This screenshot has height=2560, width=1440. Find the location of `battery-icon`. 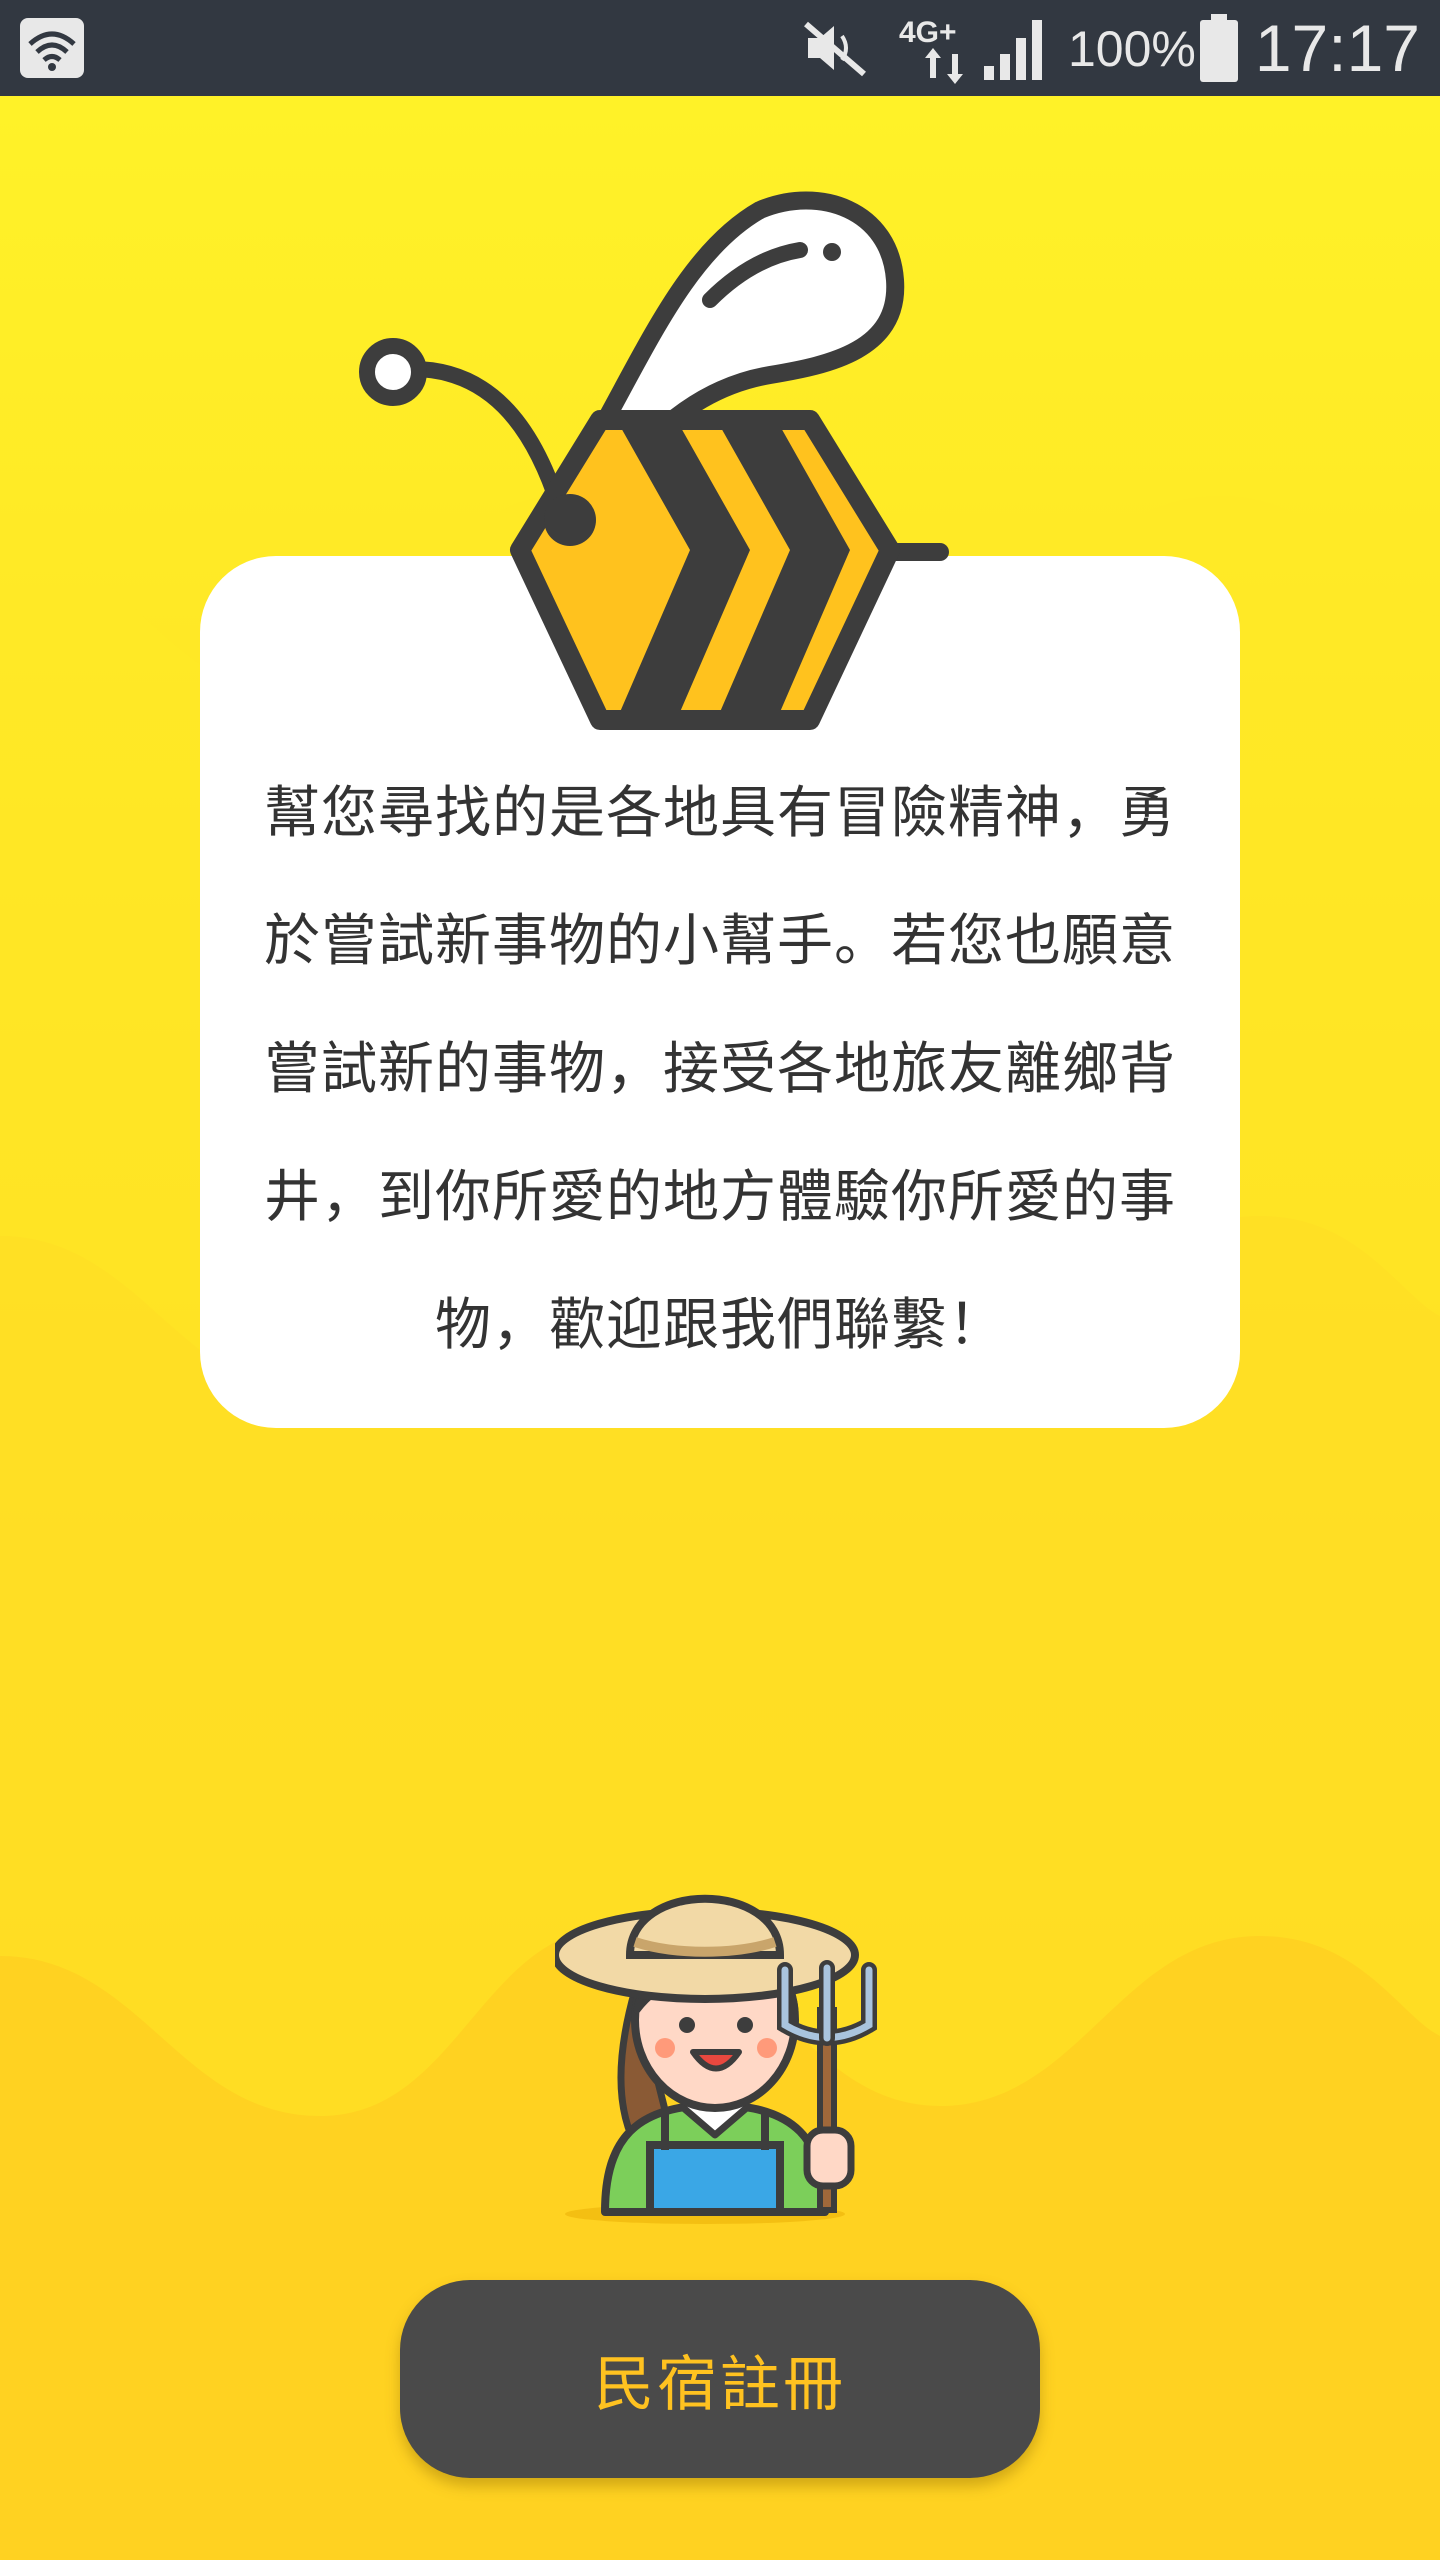

battery-icon is located at coordinates (1219, 48).